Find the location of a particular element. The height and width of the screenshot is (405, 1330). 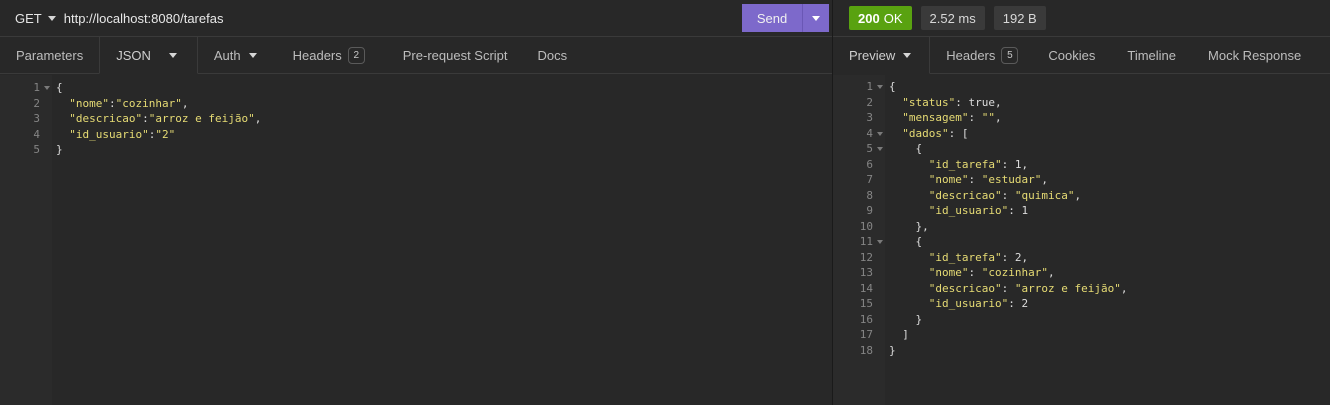

line-number-text: 10 is located at coordinates (866, 226).